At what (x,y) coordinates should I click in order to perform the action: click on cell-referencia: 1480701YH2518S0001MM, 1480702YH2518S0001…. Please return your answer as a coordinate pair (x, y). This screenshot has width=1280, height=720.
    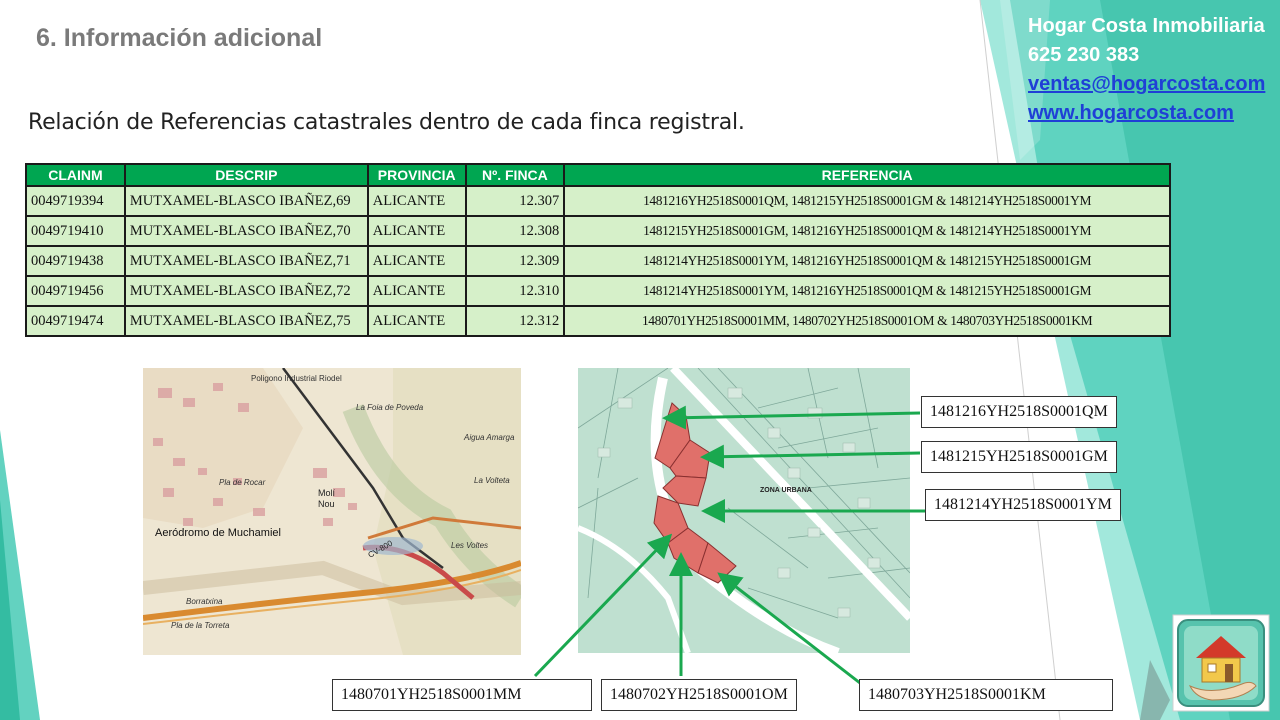
    Looking at the image, I should click on (867, 321).